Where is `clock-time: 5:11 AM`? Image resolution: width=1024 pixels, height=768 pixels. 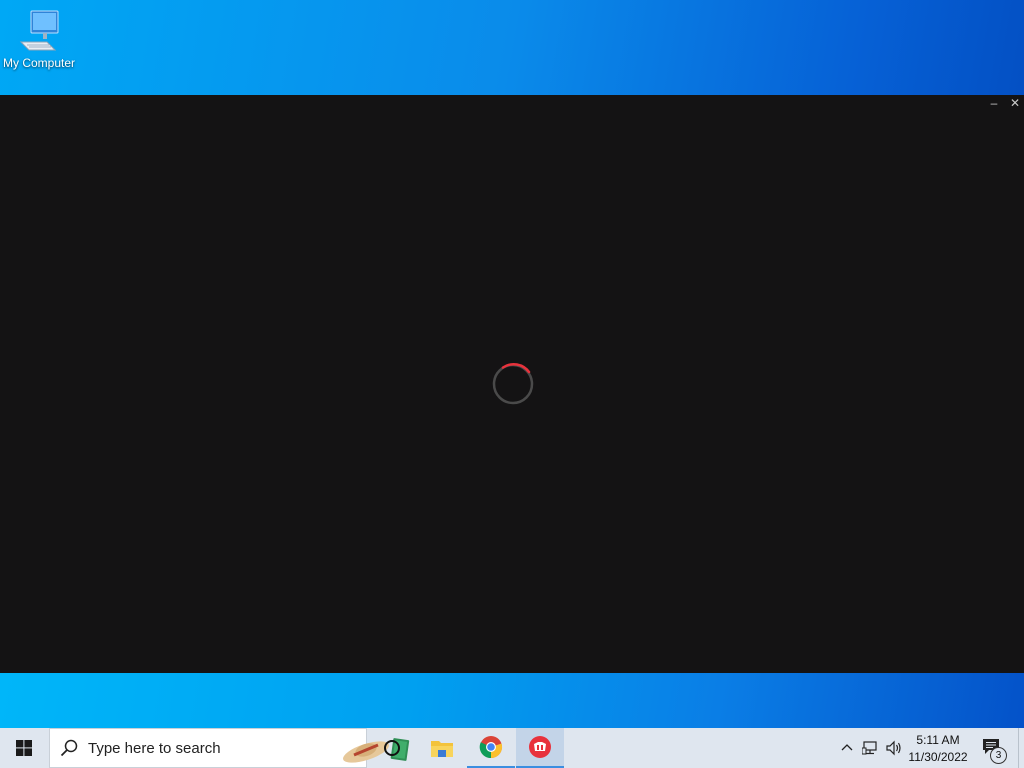 clock-time: 5:11 AM is located at coordinates (938, 740).